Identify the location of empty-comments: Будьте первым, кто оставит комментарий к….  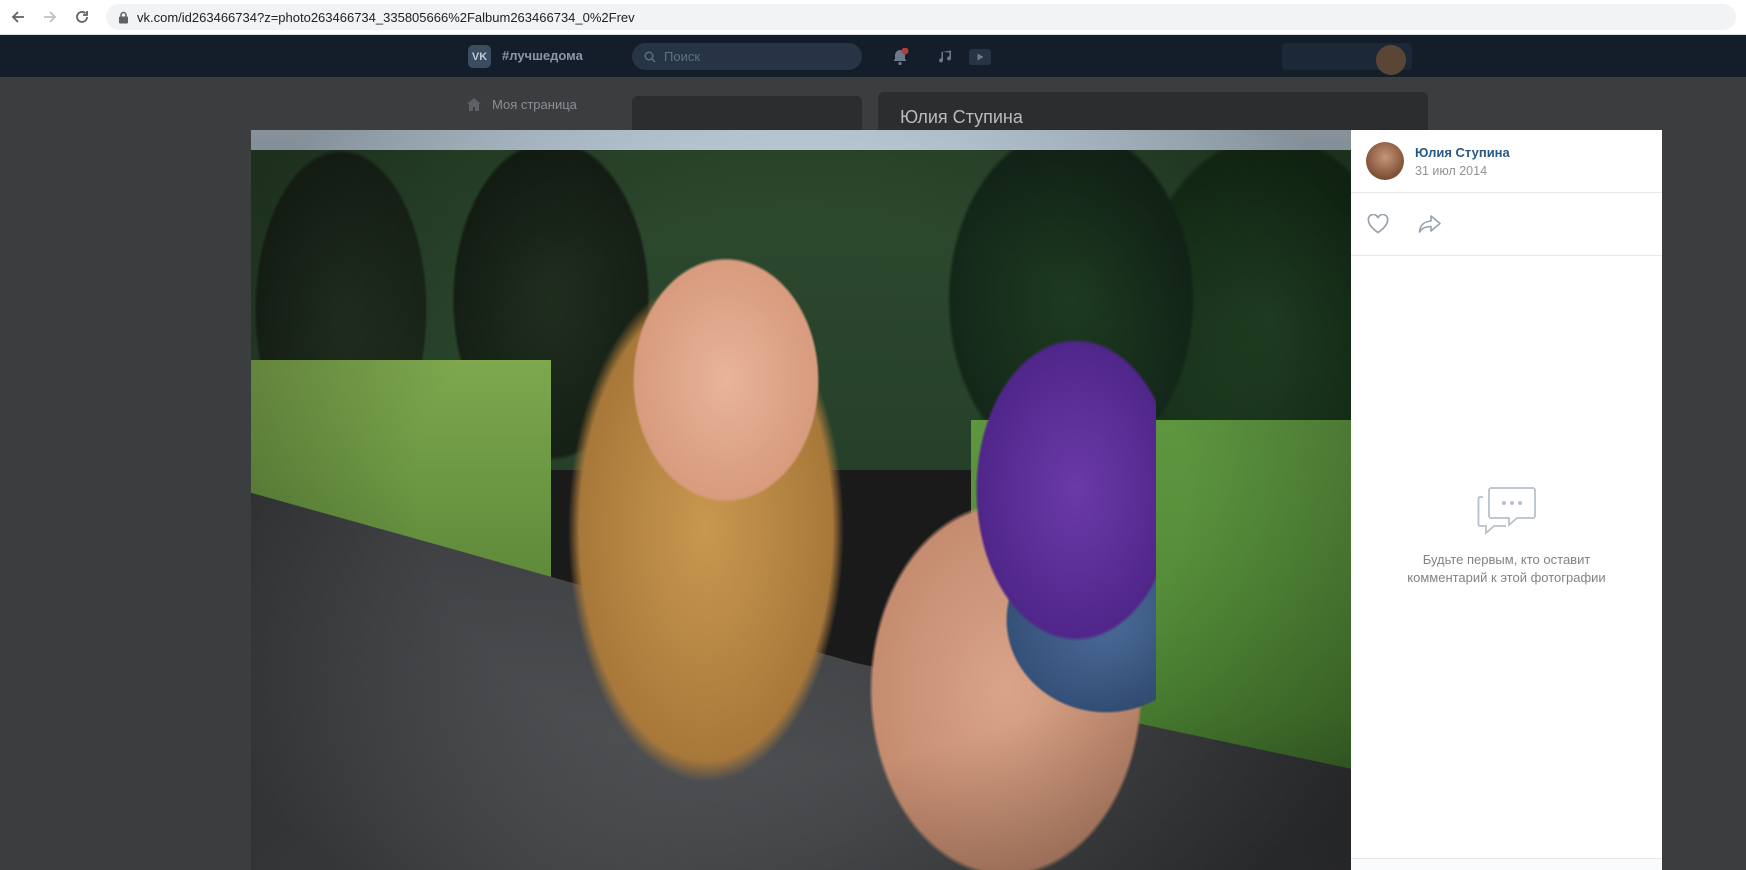
(1506, 536).